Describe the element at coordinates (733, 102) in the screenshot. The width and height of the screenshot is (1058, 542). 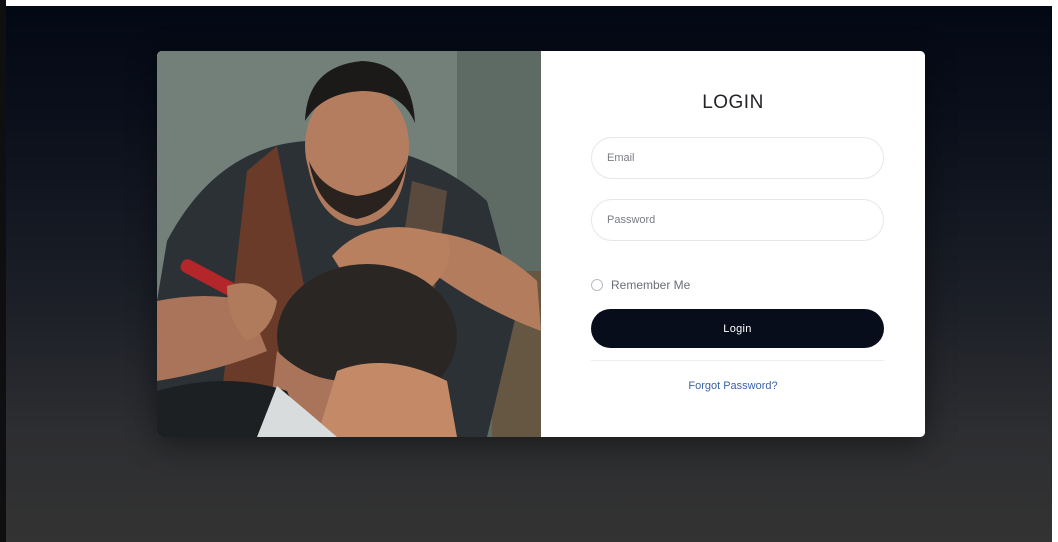
I see `login-title: LOGIN` at that location.